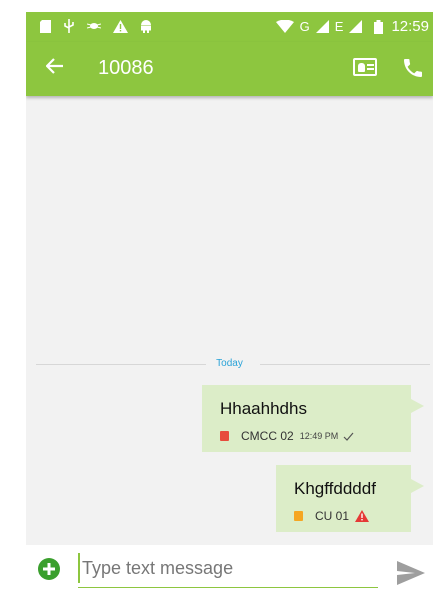  What do you see at coordinates (313, 418) in the screenshot?
I see `message-bubble-1: Hhaahhdhs CMCC 02 12:49 PM` at bounding box center [313, 418].